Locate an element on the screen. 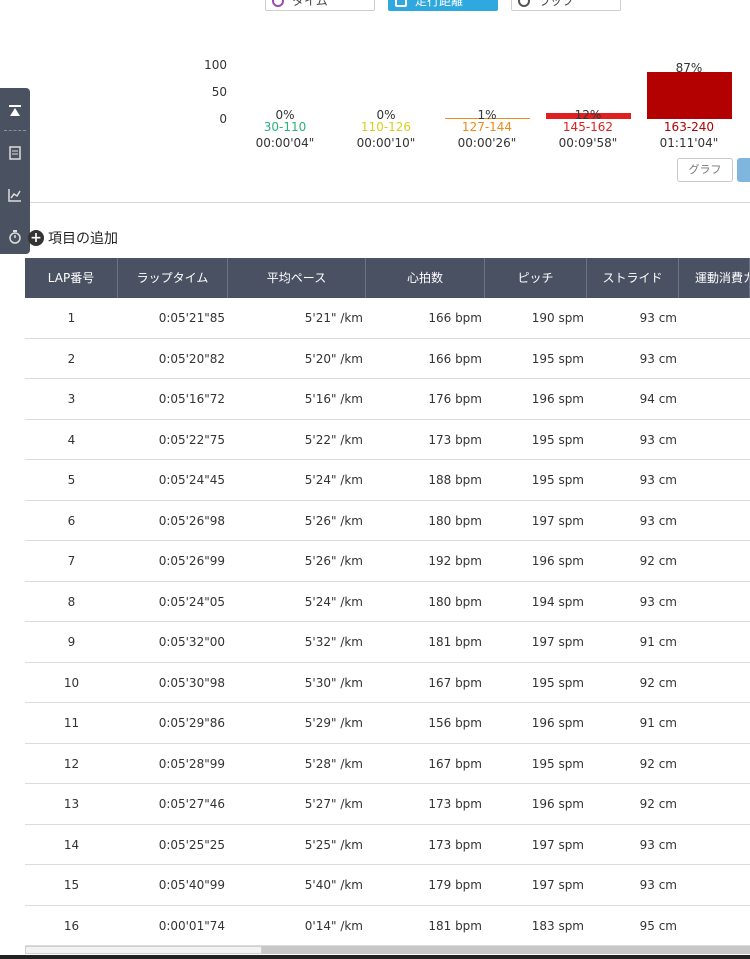  cell-heart-rate: 180 bpm is located at coordinates (455, 601).